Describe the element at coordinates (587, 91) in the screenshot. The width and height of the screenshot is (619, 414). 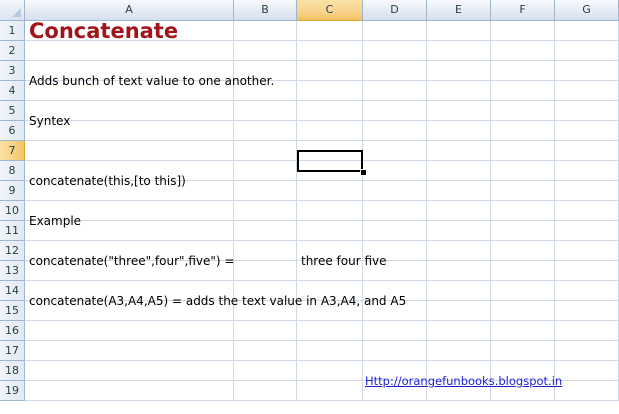
I see `cell-g4` at that location.